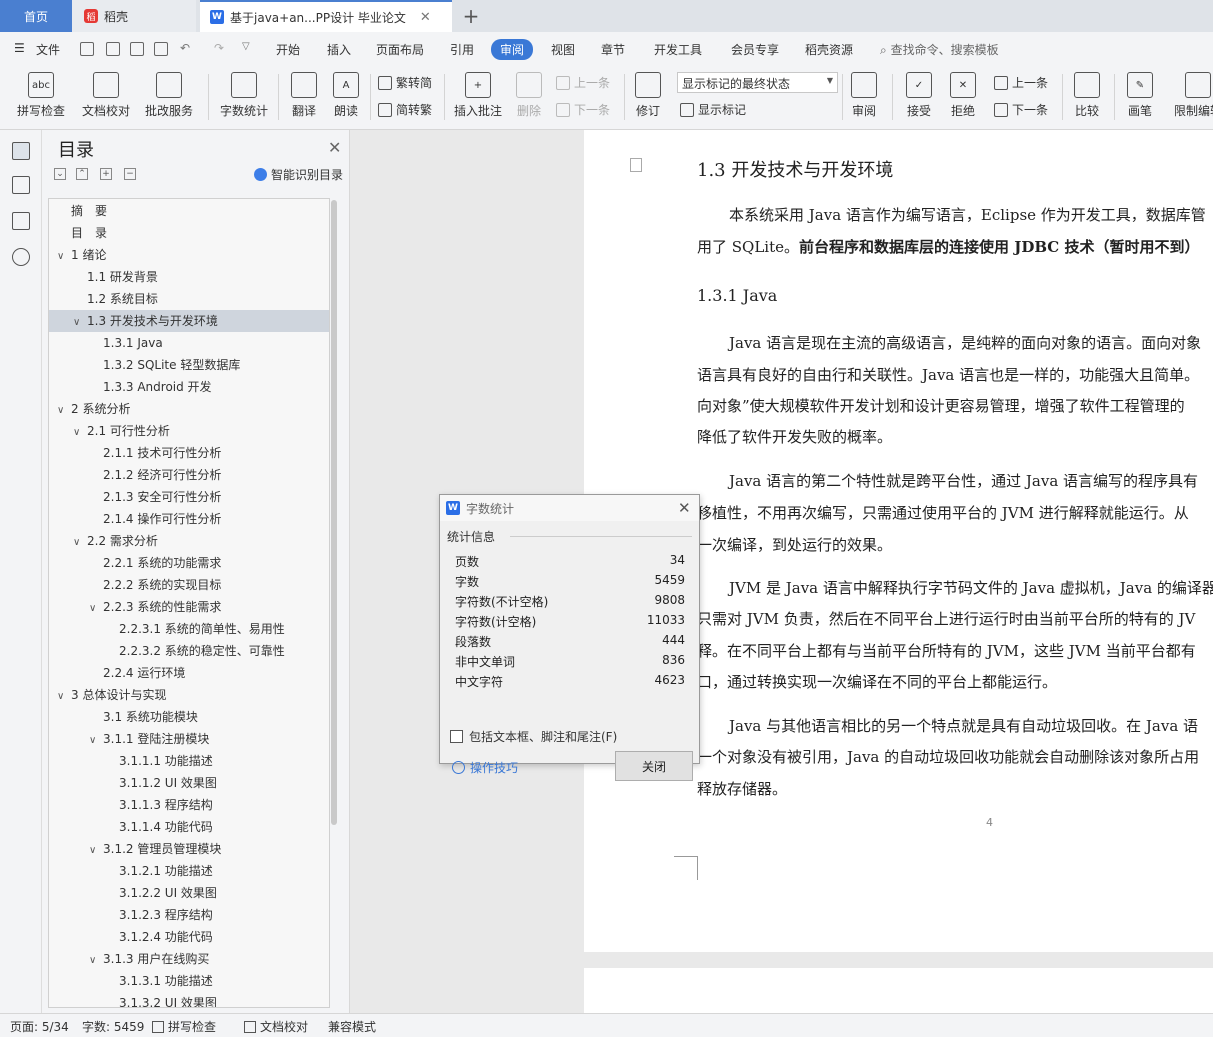 The image size is (1213, 1037). I want to click on toc-item: 3.1.2.4 功能代码, so click(189, 937).